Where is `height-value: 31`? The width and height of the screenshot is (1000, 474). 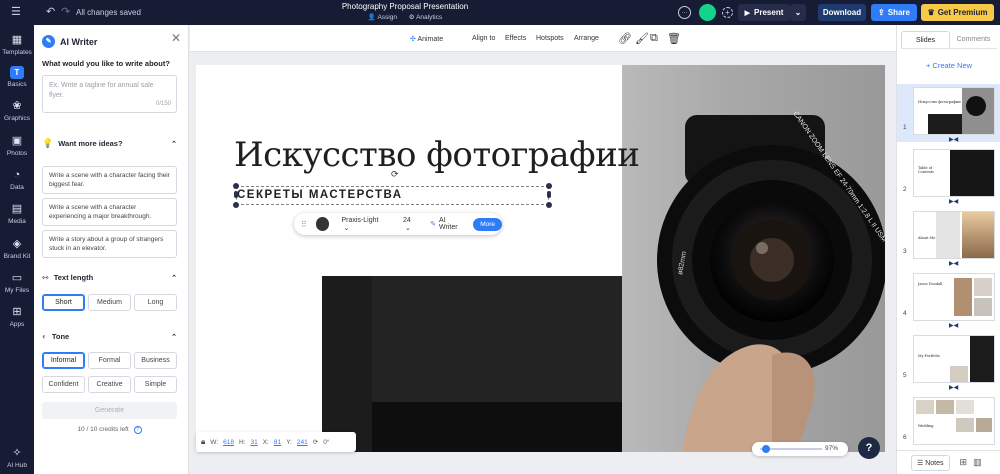 height-value: 31 is located at coordinates (253, 442).